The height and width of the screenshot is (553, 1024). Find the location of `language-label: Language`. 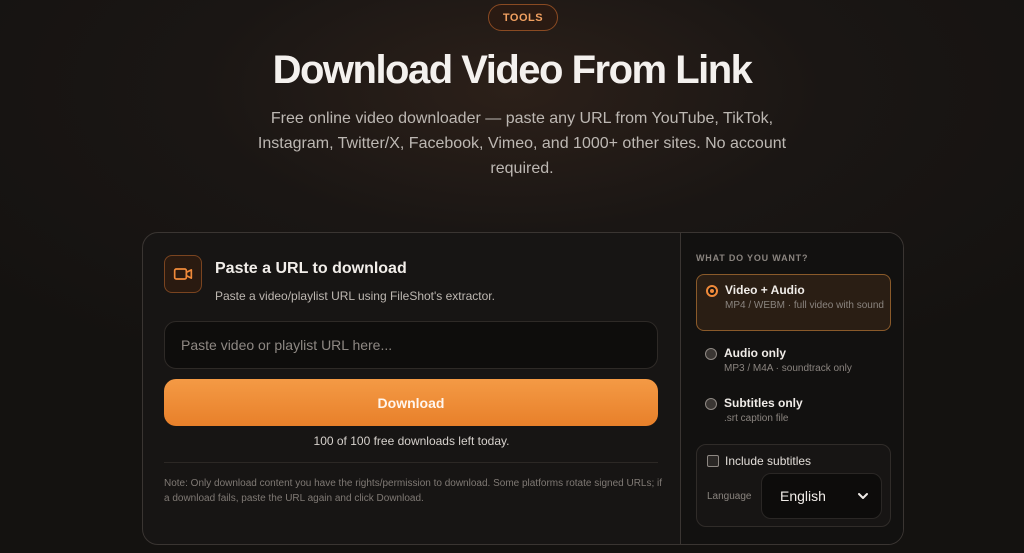

language-label: Language is located at coordinates (729, 496).